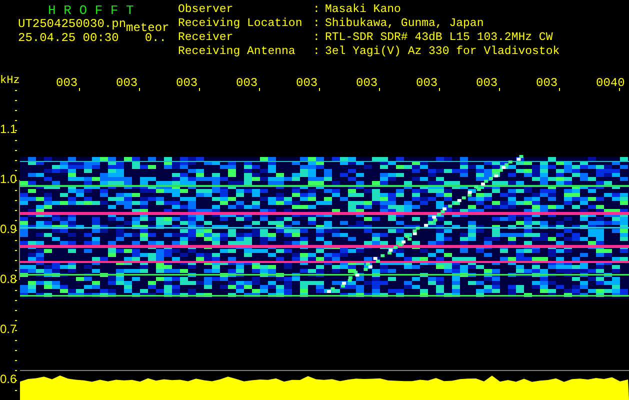 This screenshot has width=629, height=400. What do you see at coordinates (10, 81) in the screenshot?
I see `unit-label: kHz` at bounding box center [10, 81].